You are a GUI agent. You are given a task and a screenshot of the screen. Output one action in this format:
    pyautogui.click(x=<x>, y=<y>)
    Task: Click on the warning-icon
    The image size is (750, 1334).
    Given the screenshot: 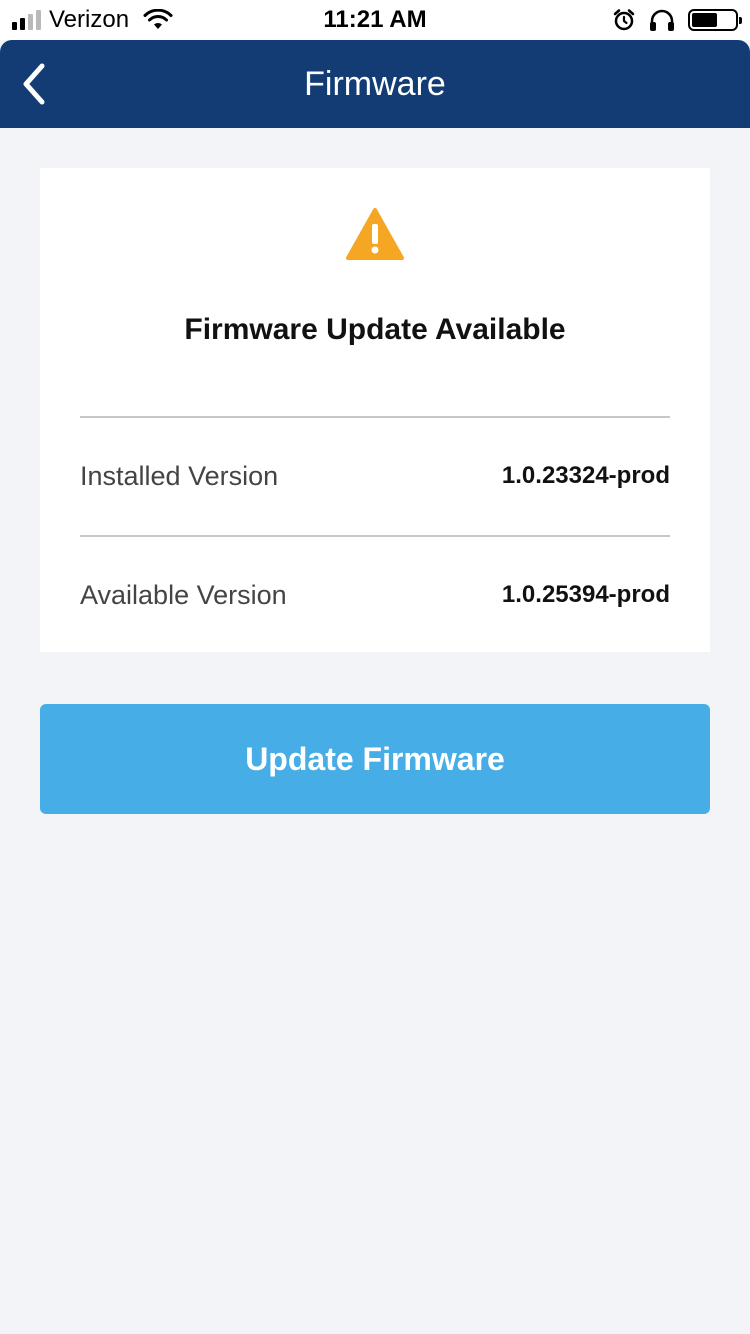 What is the action you would take?
    pyautogui.click(x=375, y=234)
    